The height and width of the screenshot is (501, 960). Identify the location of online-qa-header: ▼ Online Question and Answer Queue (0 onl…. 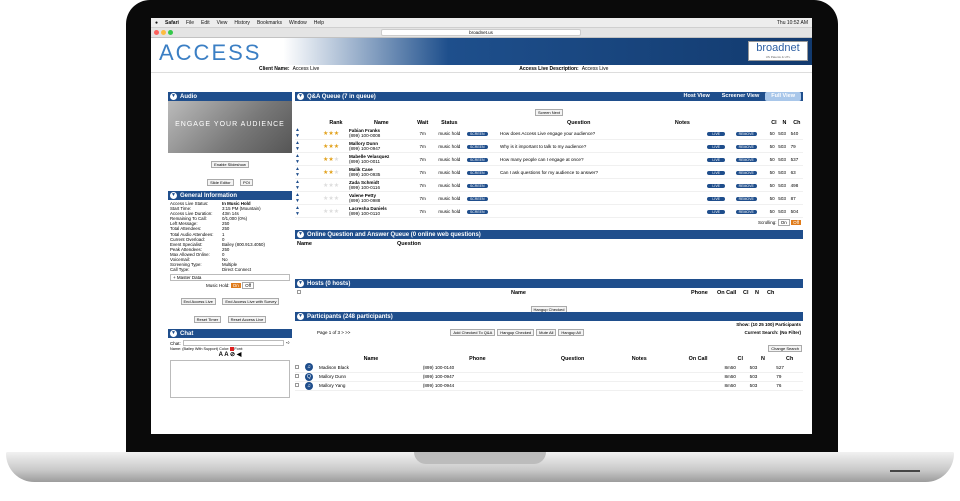
(549, 234).